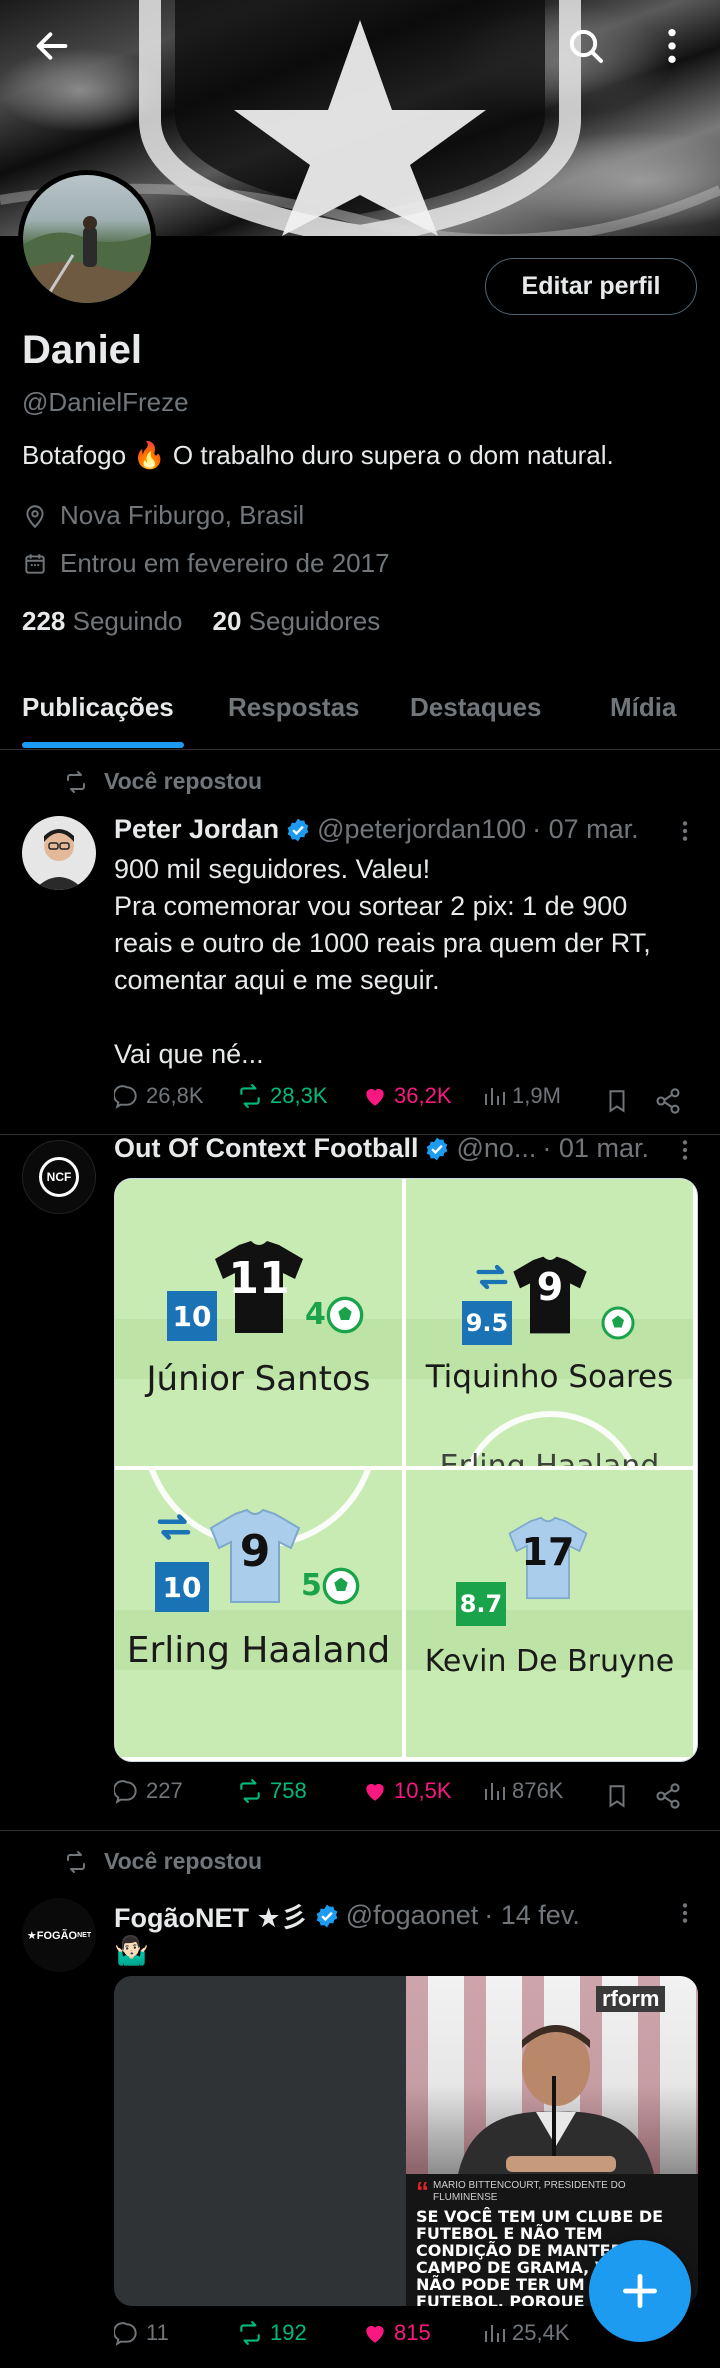 The height and width of the screenshot is (2368, 720). What do you see at coordinates (311, 1585) in the screenshot?
I see `goals-count: 5` at bounding box center [311, 1585].